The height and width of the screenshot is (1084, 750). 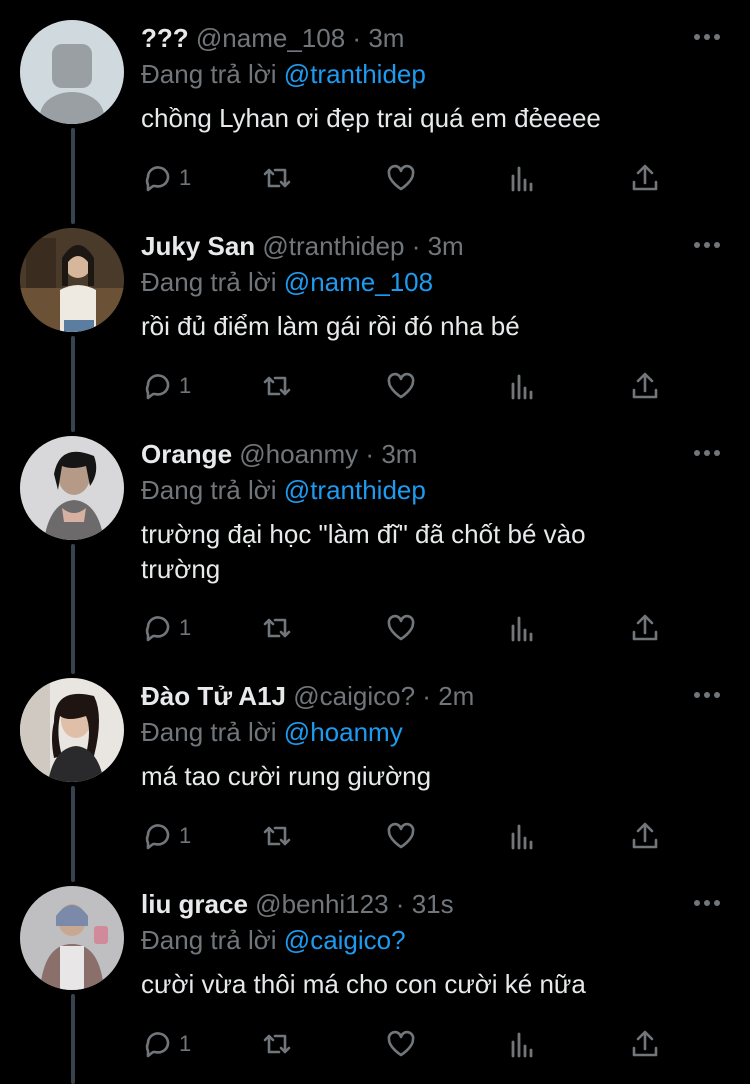 I want to click on user-handle: @name_108, so click(x=270, y=38).